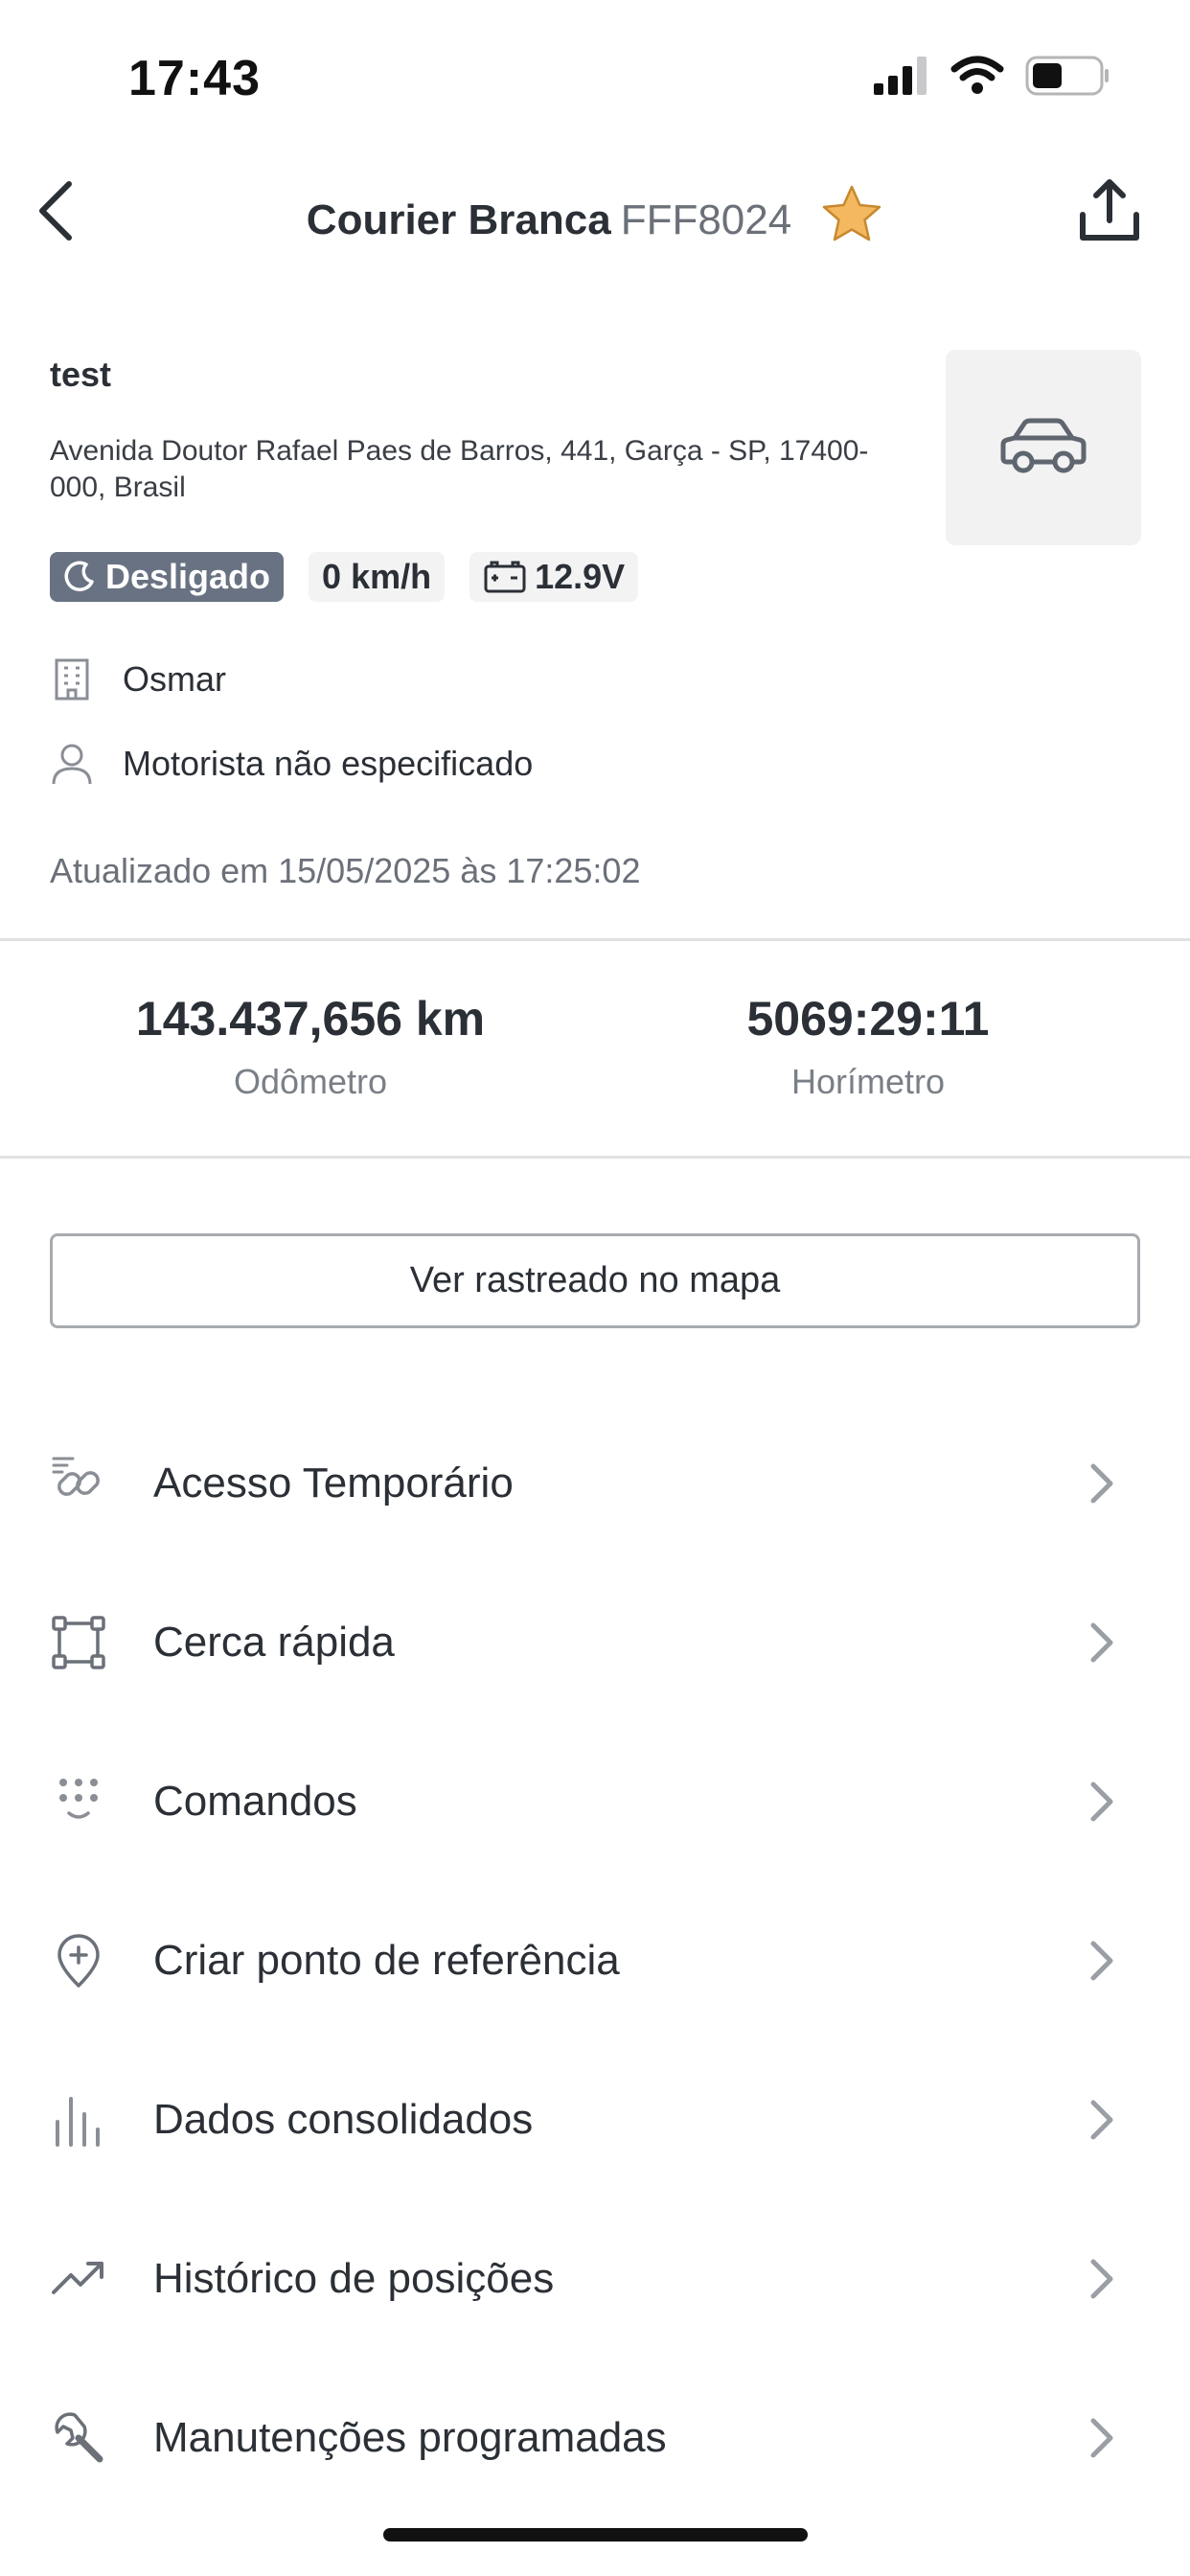 Image resolution: width=1190 pixels, height=2576 pixels. I want to click on menu-item-label: Criar ponto de referência, so click(387, 1960).